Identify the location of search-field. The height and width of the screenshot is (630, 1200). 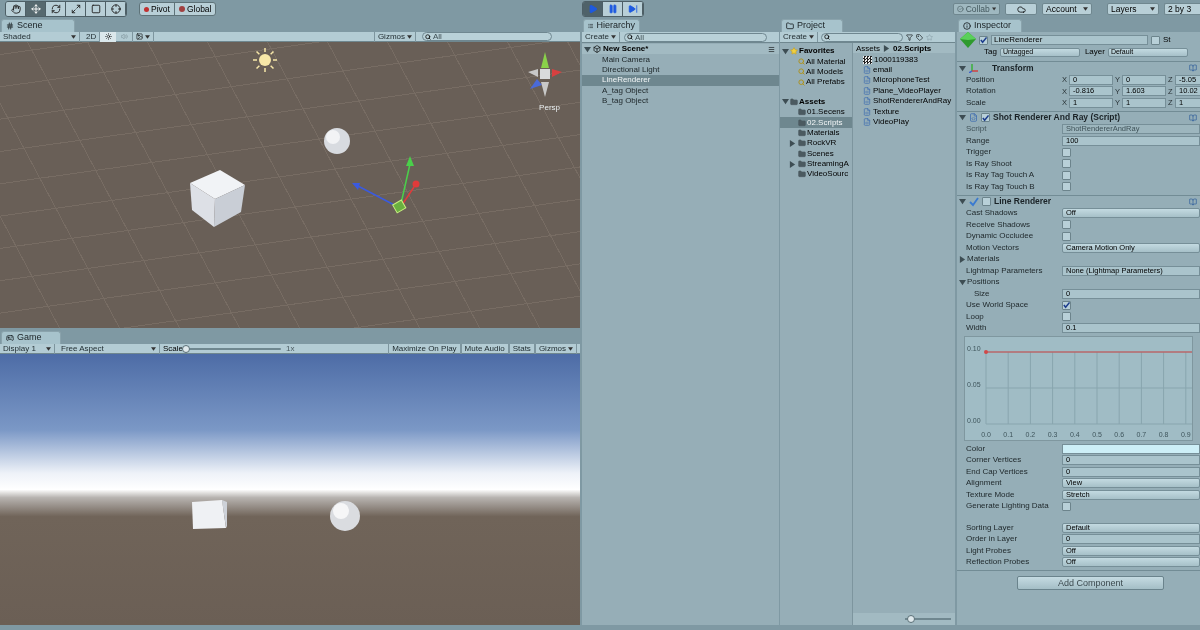
(862, 37).